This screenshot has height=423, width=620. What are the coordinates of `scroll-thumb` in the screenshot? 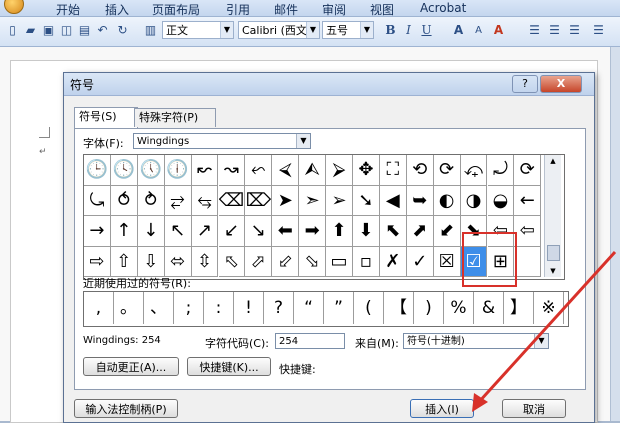 It's located at (553, 253).